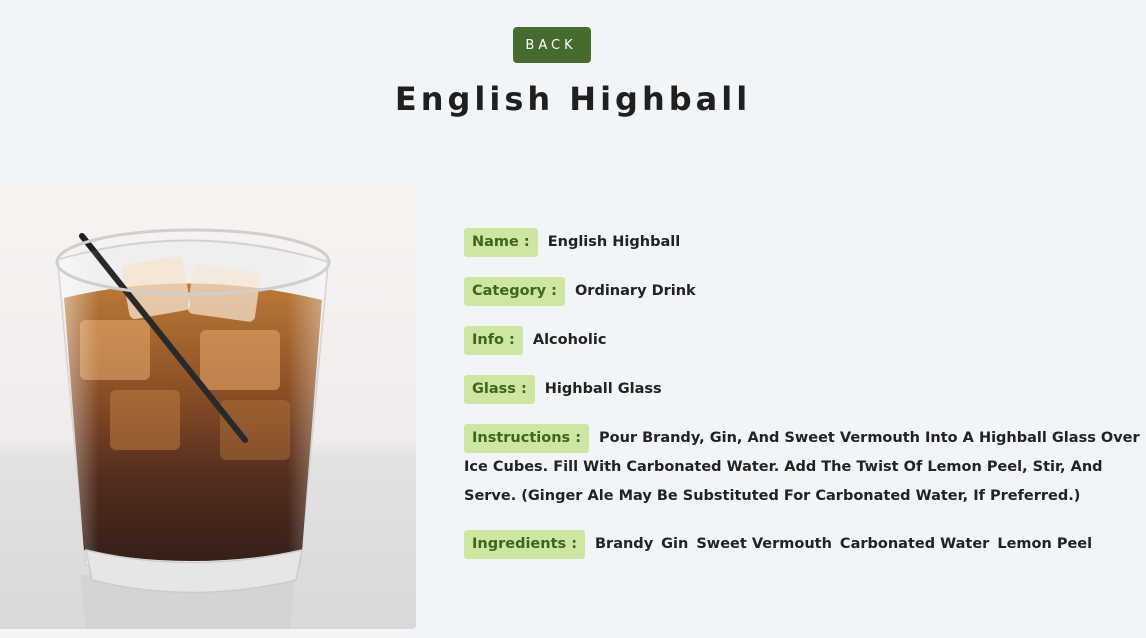  Describe the element at coordinates (499, 389) in the screenshot. I see `glass-label: Glass :` at that location.